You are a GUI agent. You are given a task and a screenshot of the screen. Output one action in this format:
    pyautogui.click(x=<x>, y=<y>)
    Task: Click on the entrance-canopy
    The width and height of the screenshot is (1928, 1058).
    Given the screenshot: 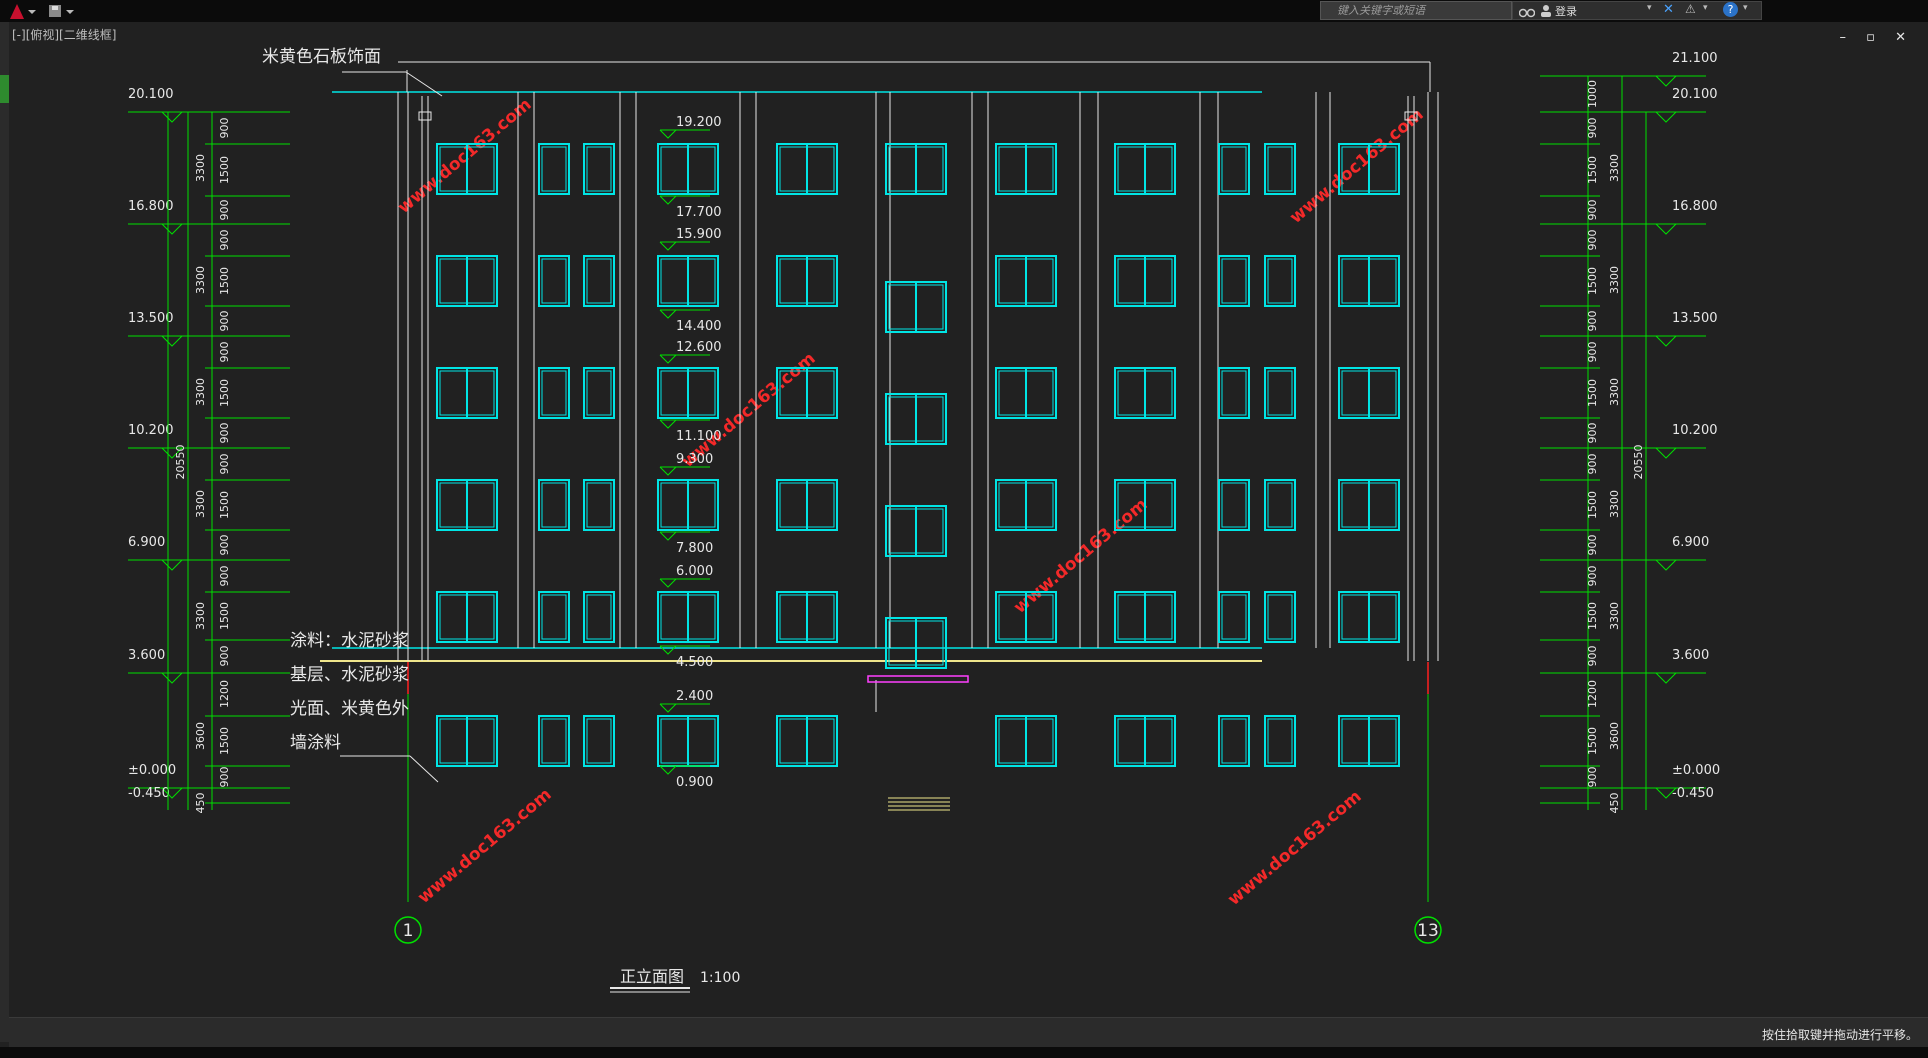 What is the action you would take?
    pyautogui.click(x=918, y=679)
    